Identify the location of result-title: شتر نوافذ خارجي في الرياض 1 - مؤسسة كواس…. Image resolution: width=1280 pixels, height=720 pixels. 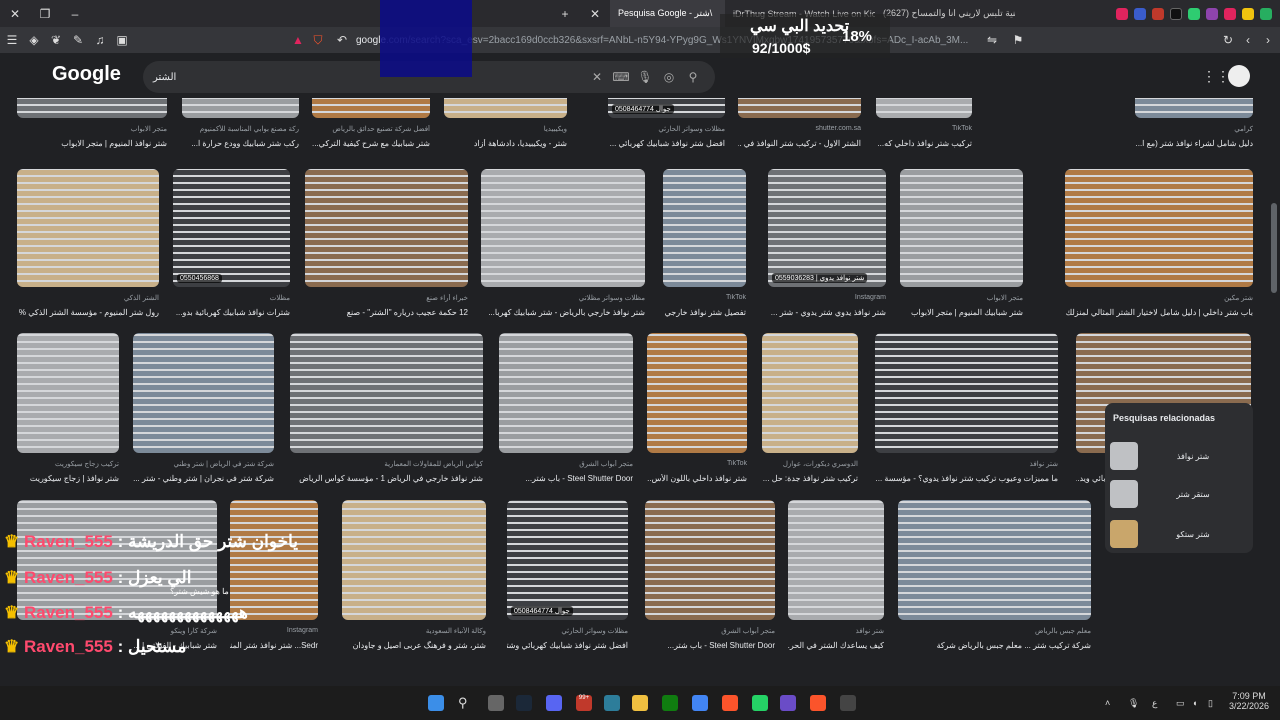
(386, 478).